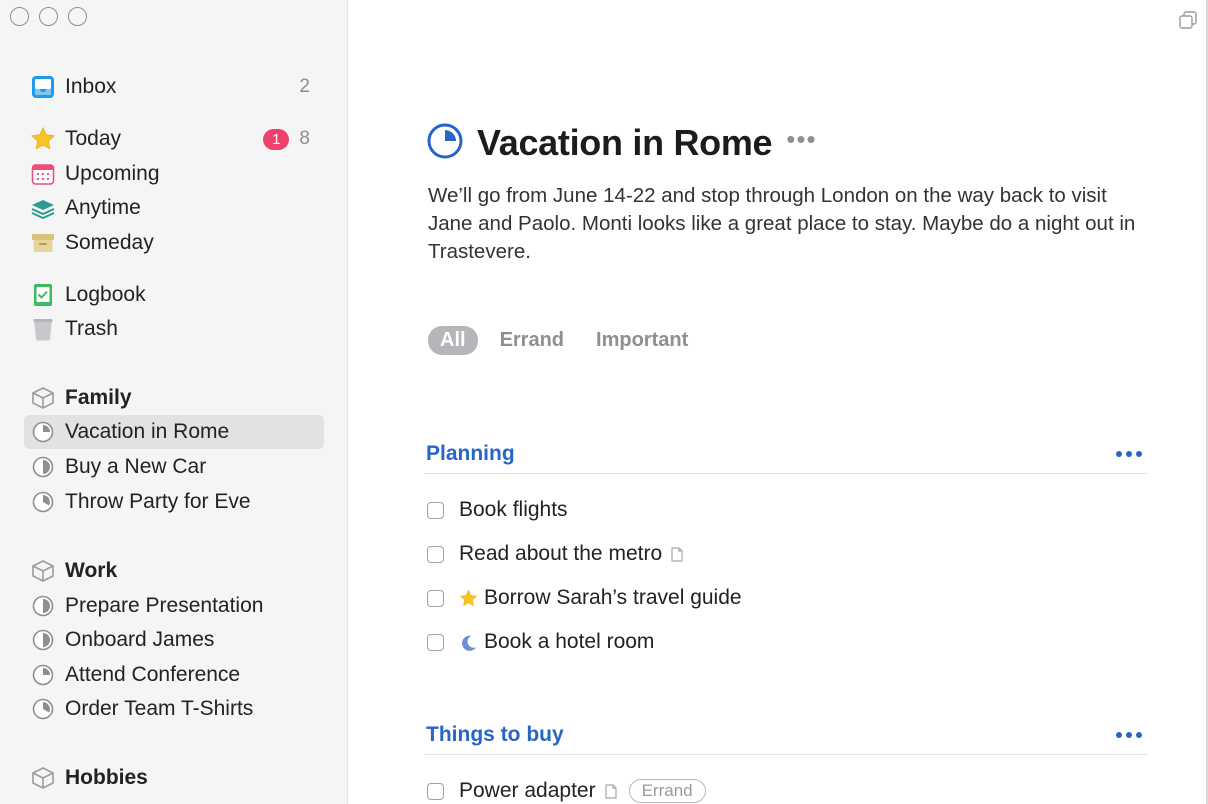 This screenshot has height=804, width=1208. I want to click on heading-things-to-buy: Things to buy, so click(786, 735).